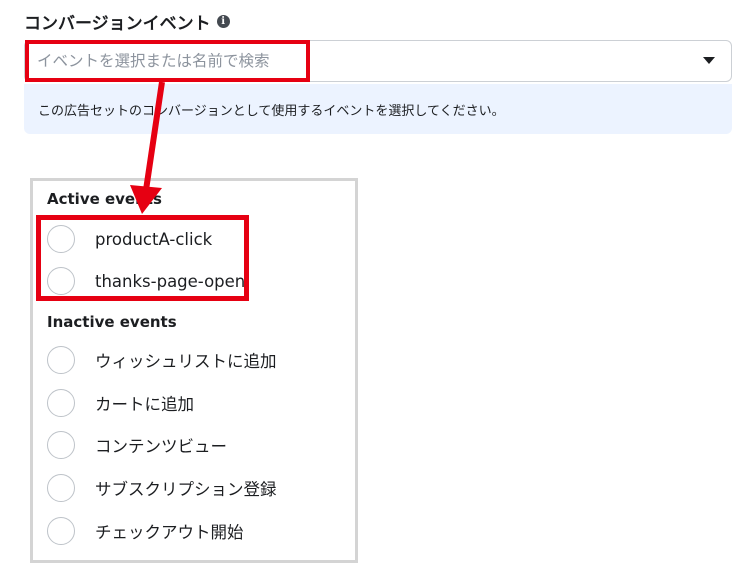  What do you see at coordinates (186, 489) in the screenshot?
I see `event-option-label: サブスクリプション登録` at bounding box center [186, 489].